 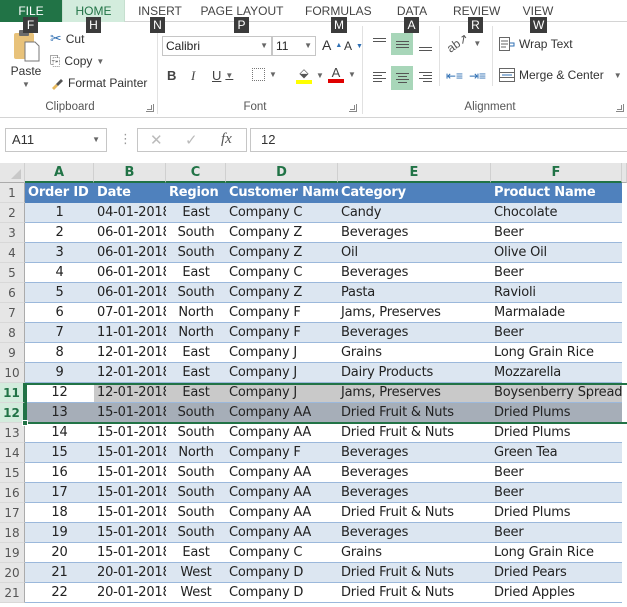 I want to click on cell-b21: 20-01-2018, so click(x=130, y=593).